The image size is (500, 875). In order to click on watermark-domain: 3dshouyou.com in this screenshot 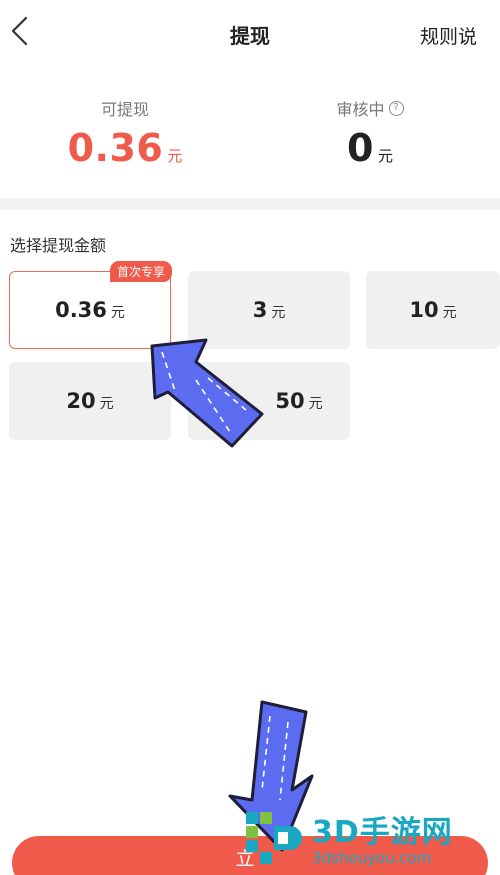, I will do `click(372, 857)`.